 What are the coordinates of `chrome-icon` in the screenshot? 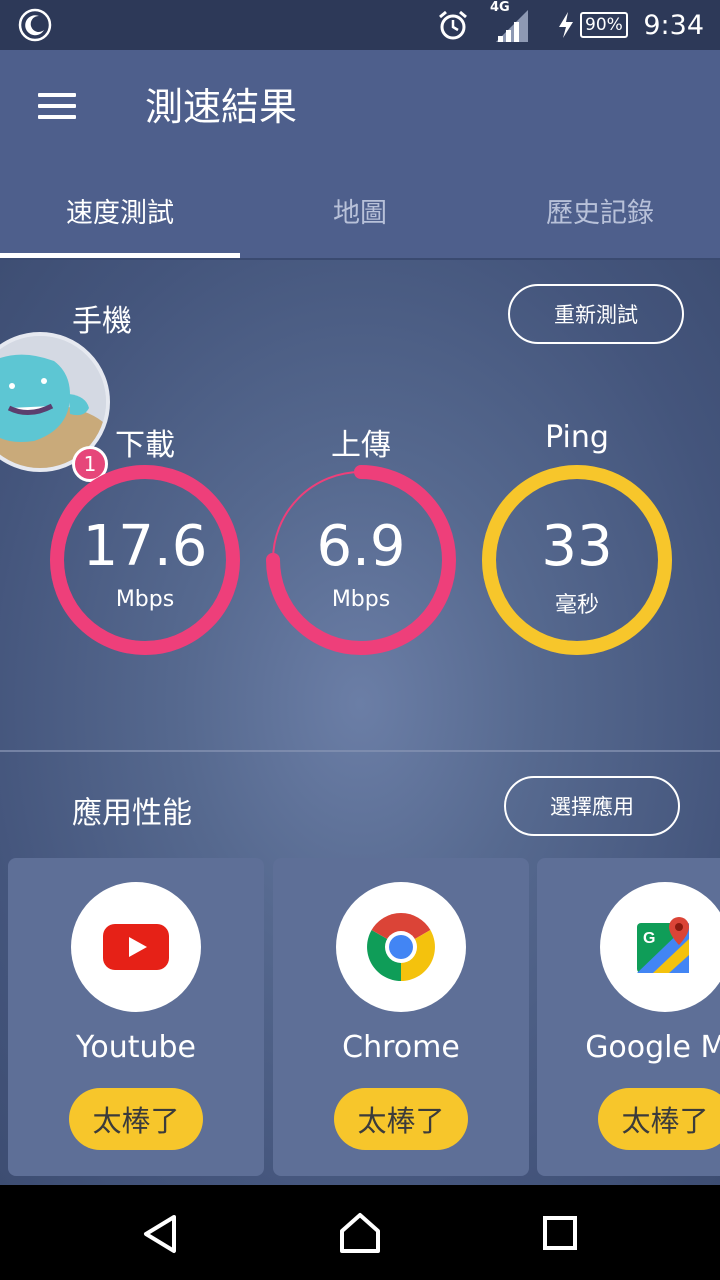 It's located at (401, 947).